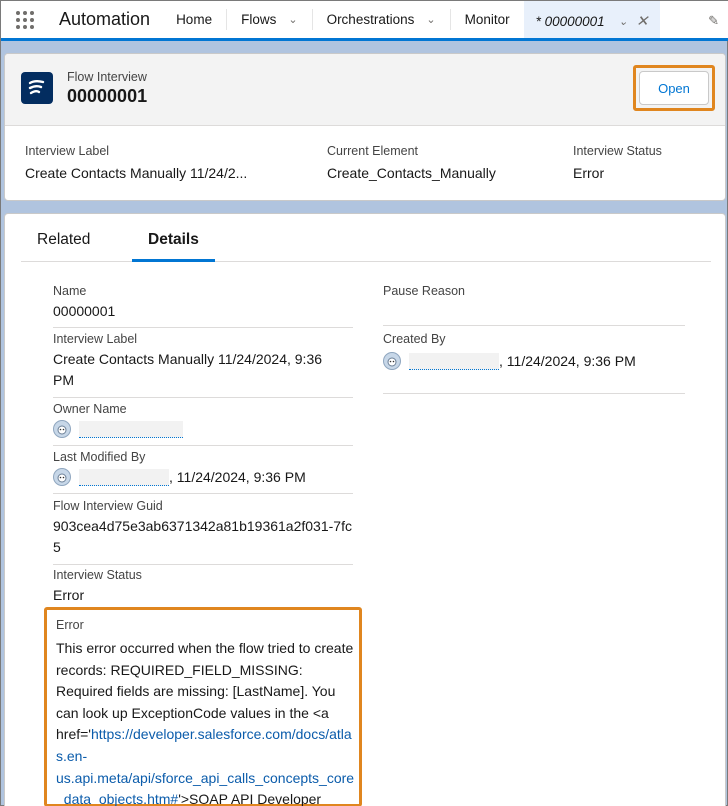  Describe the element at coordinates (107, 96) in the screenshot. I see `page-title: 00000001` at that location.